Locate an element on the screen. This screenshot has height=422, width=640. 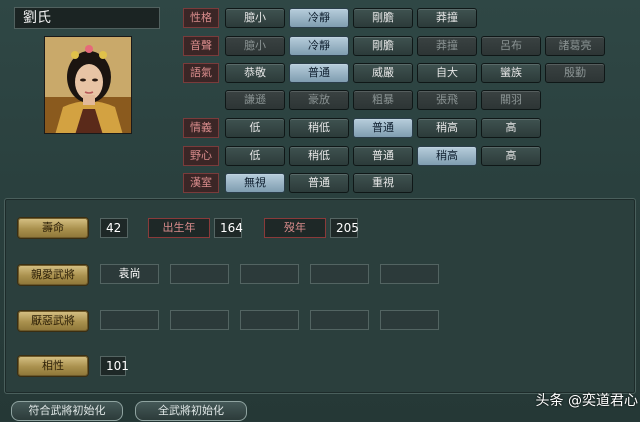
liked-general-slot-1: 袁尚 is located at coordinates (129, 274).